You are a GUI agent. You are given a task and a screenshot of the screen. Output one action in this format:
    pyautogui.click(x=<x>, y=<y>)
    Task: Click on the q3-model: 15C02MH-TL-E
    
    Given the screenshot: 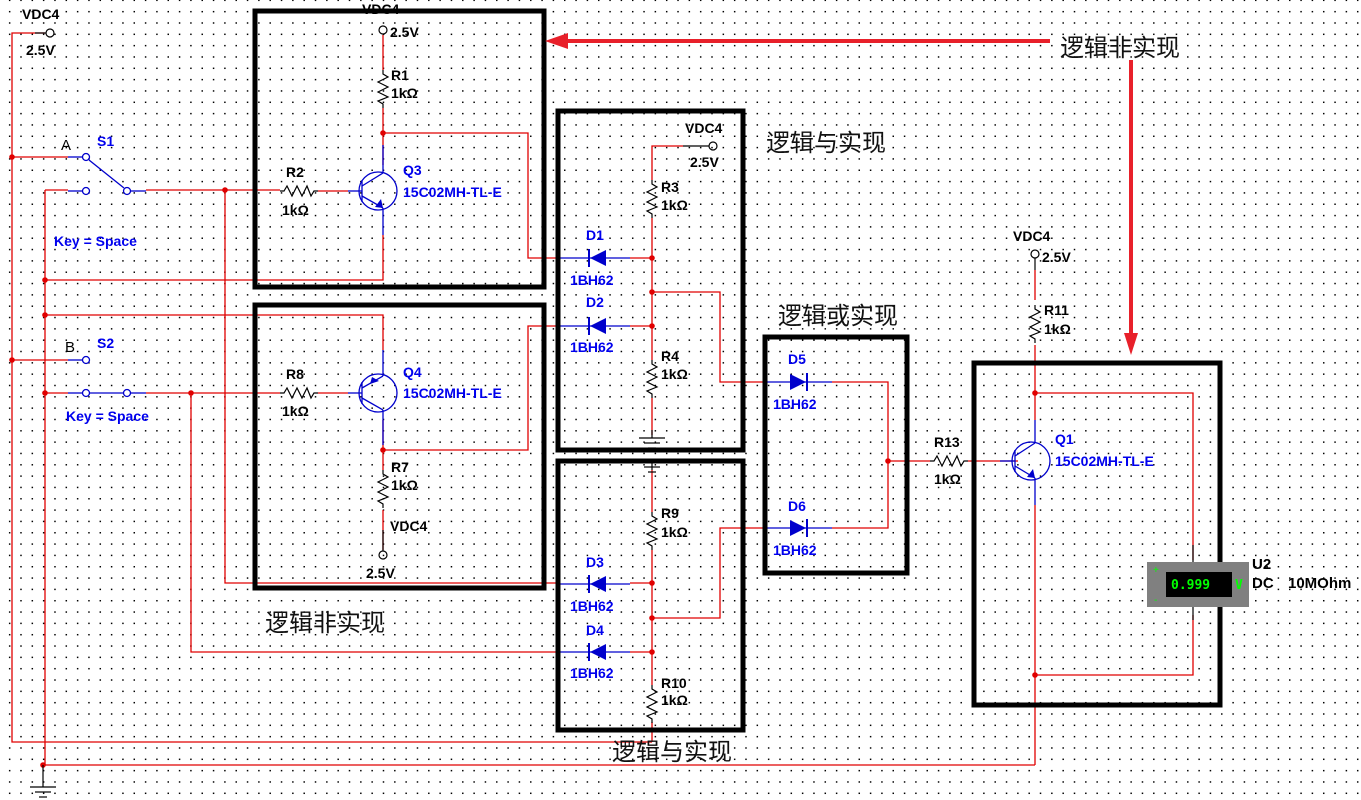 What is the action you would take?
    pyautogui.click(x=452, y=192)
    